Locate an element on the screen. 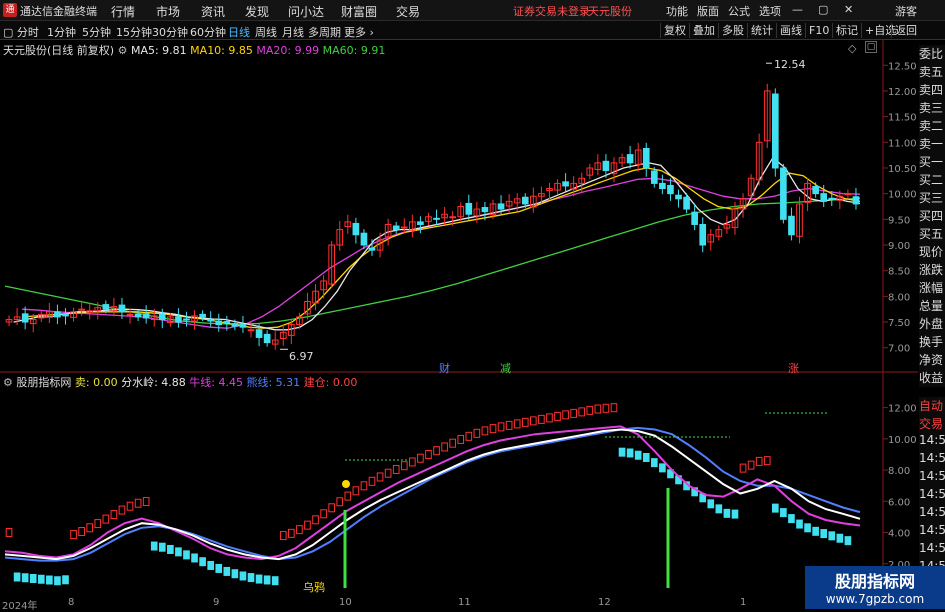 The image size is (945, 612). side-panel-label: 外盘 is located at coordinates (932, 324).